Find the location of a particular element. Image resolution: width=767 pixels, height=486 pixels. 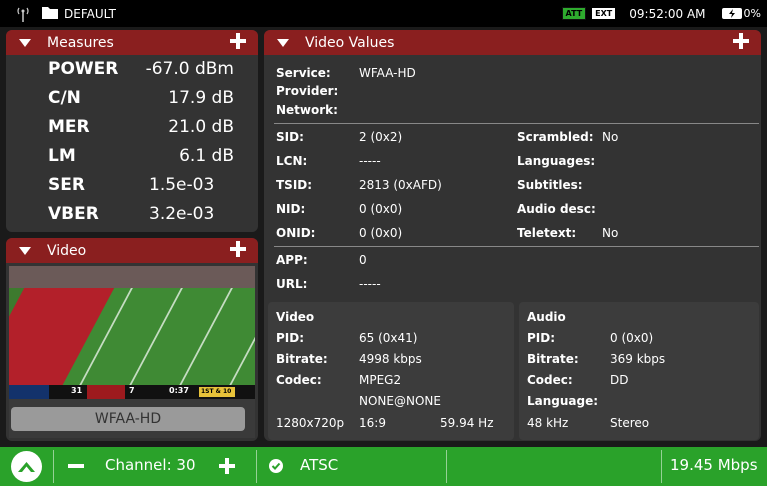

video-framerate: 59.94 Hz is located at coordinates (467, 423).